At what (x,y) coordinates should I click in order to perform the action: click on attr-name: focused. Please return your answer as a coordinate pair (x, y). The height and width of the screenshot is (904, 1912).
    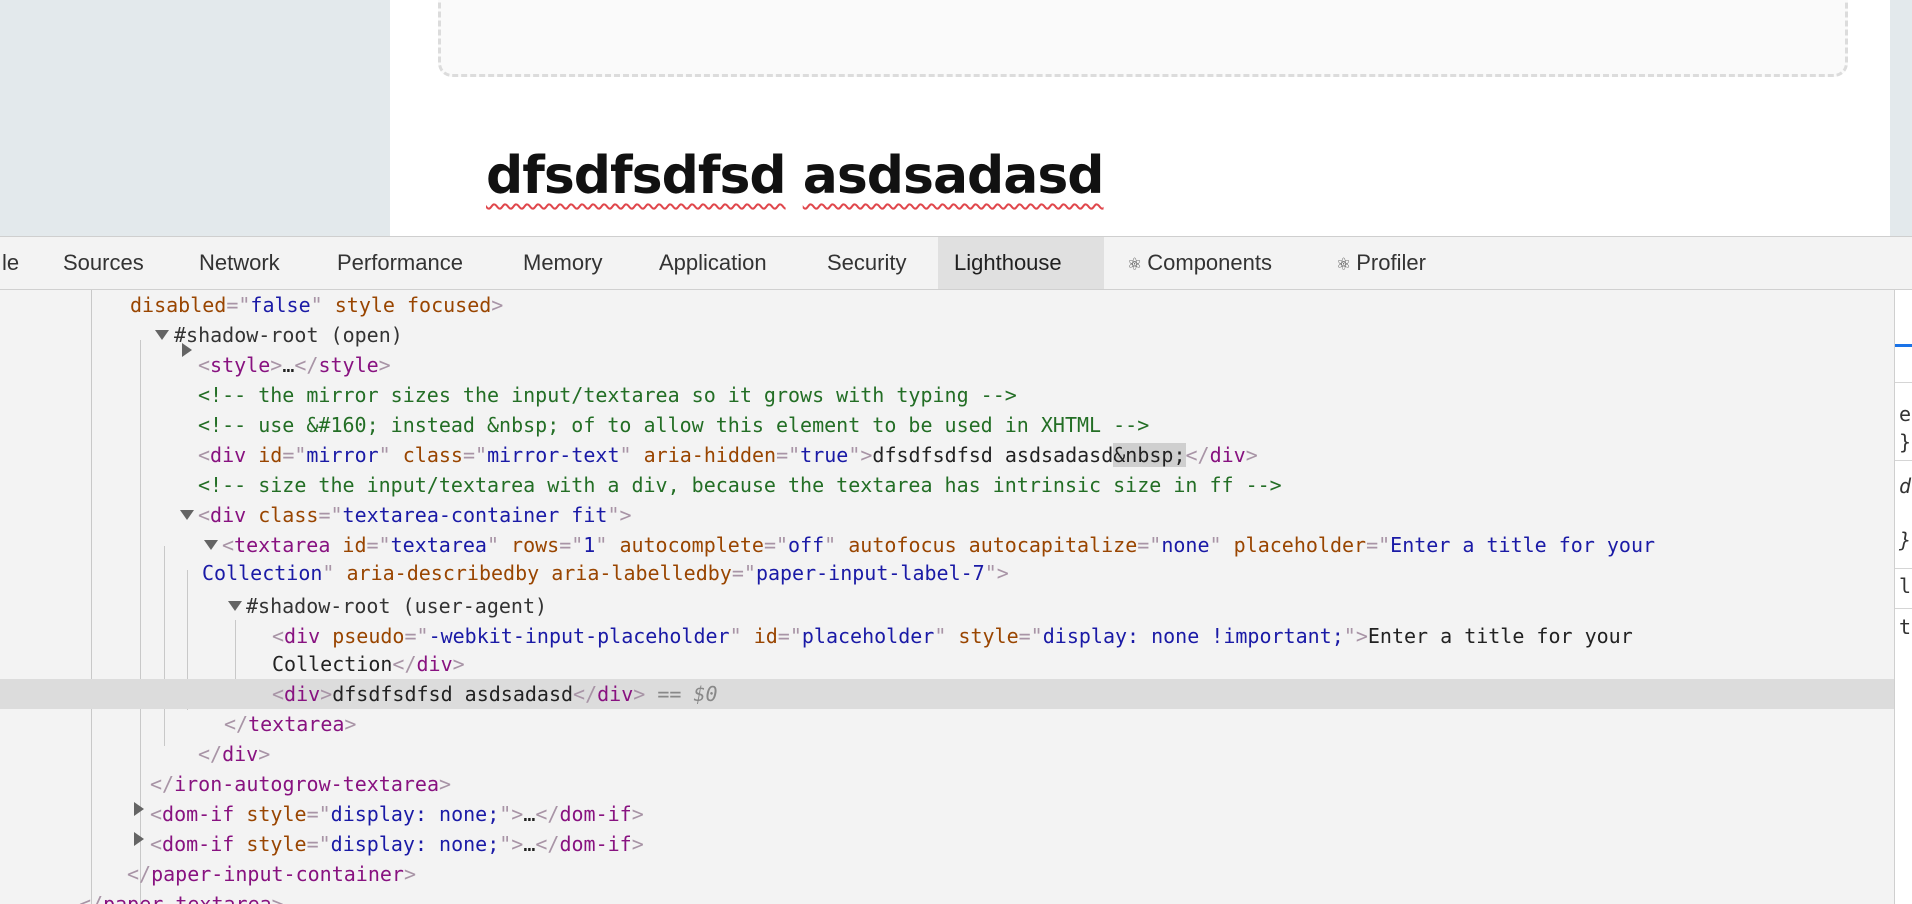
    Looking at the image, I should click on (449, 305).